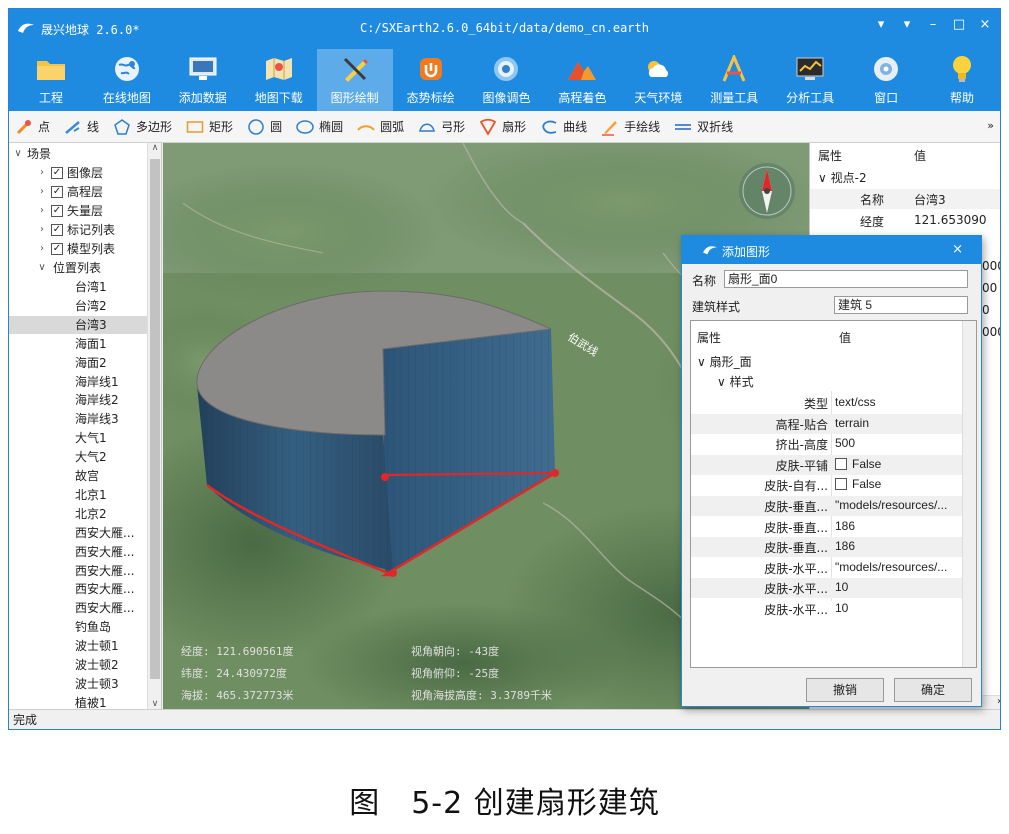 The image size is (1009, 834). I want to click on tool-circle: 圆, so click(264, 127).